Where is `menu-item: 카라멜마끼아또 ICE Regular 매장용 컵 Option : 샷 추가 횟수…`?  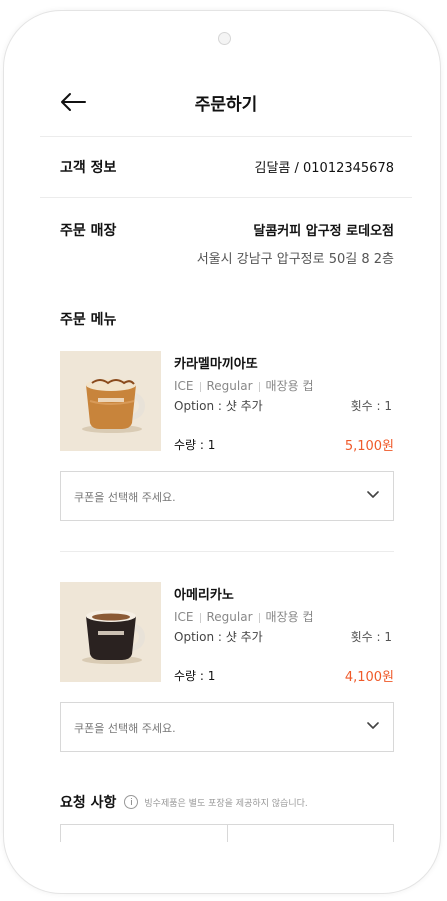 menu-item: 카라멜마끼아또 ICE Regular 매장용 컵 Option : 샷 추가 횟수… is located at coordinates (226, 411).